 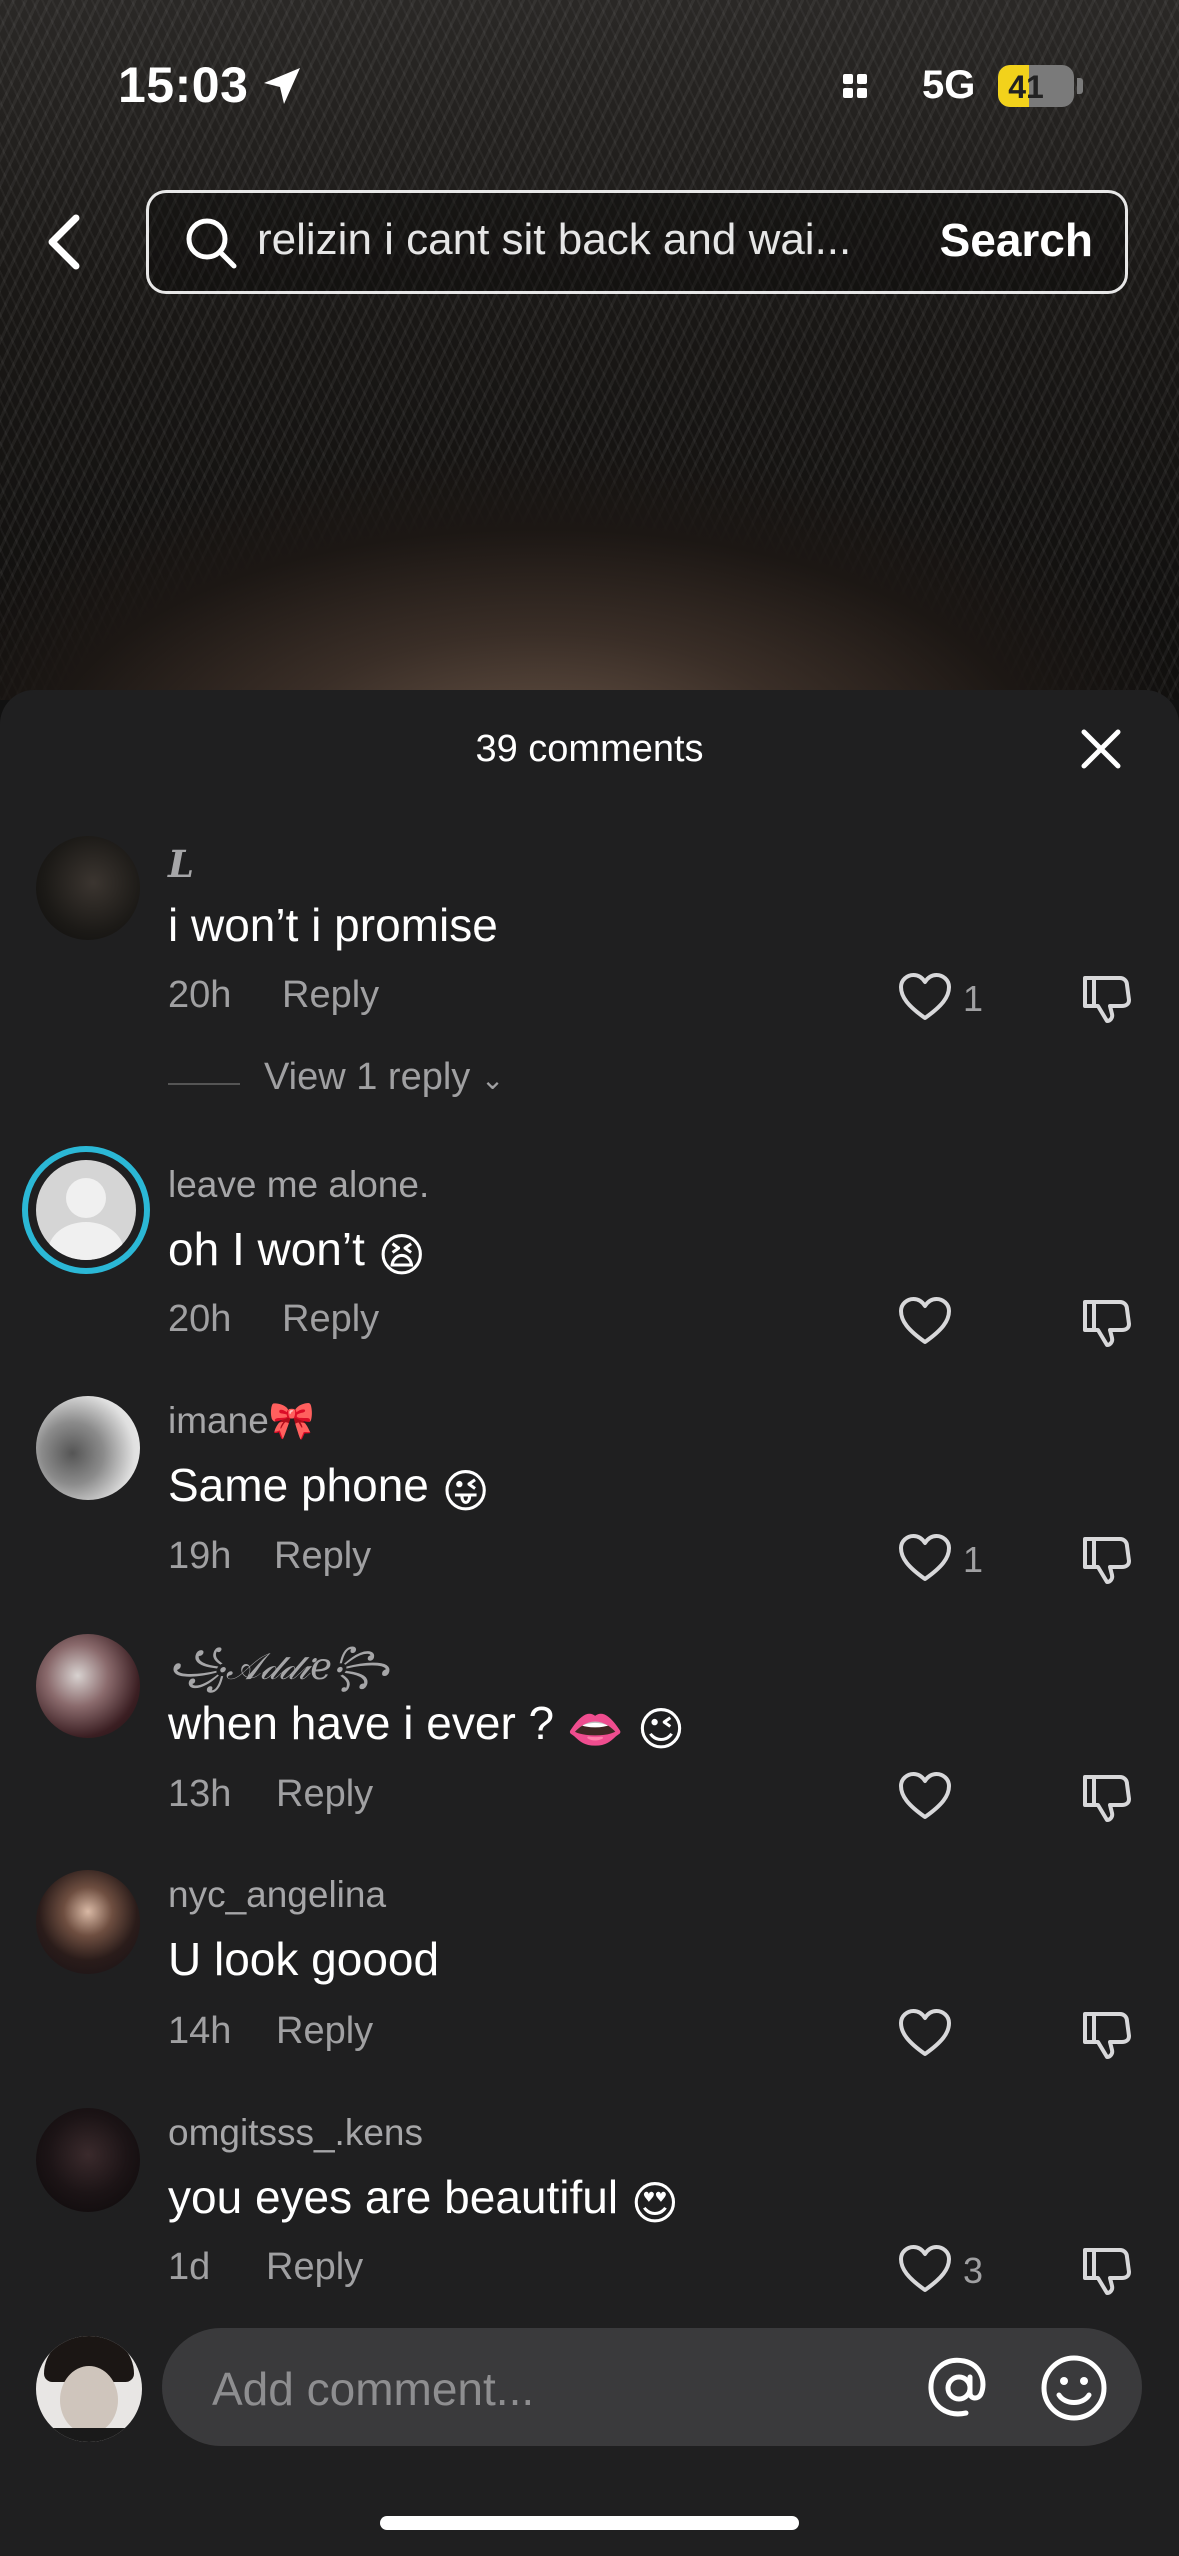 What do you see at coordinates (183, 85) in the screenshot?
I see `status-time: 15:03` at bounding box center [183, 85].